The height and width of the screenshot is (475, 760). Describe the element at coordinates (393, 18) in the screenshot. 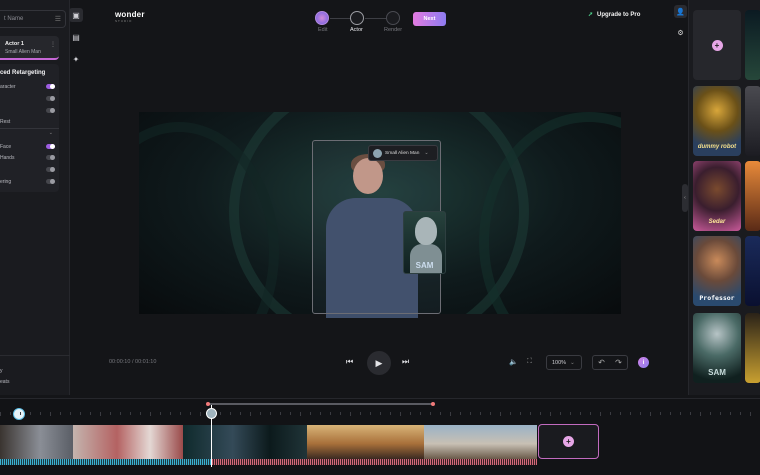

I see `step-render` at that location.